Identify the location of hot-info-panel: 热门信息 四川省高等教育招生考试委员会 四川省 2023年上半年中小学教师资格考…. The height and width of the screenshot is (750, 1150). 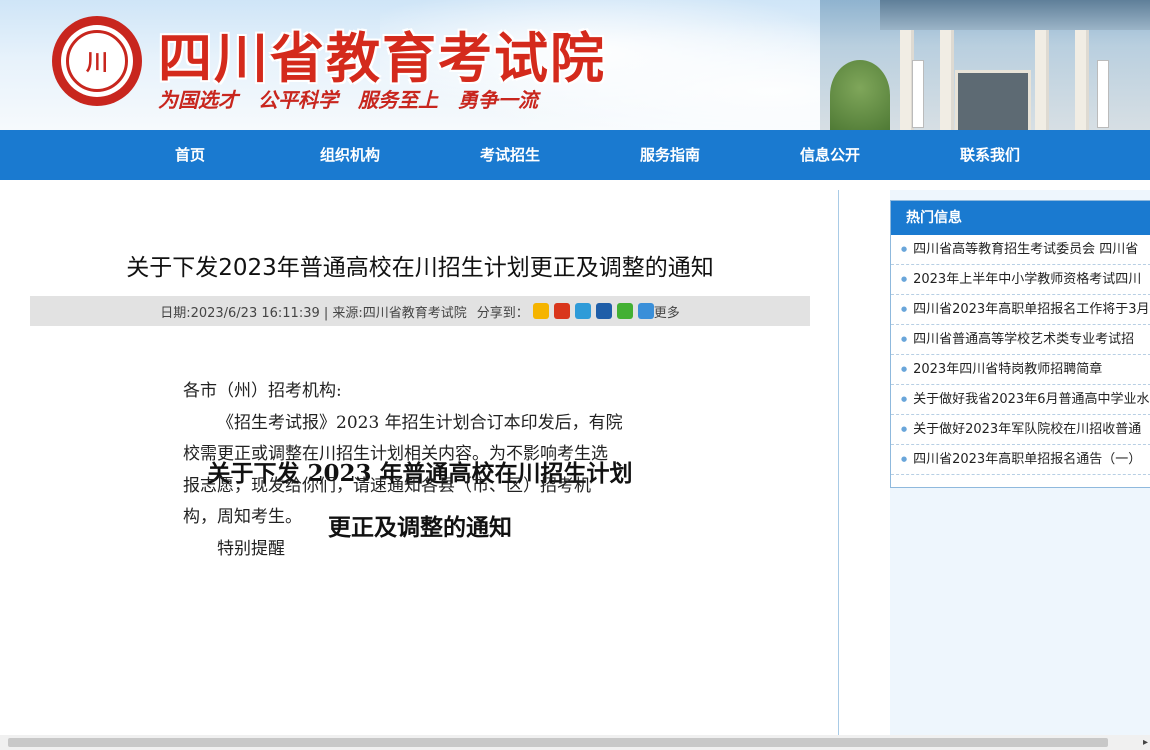
(1020, 344).